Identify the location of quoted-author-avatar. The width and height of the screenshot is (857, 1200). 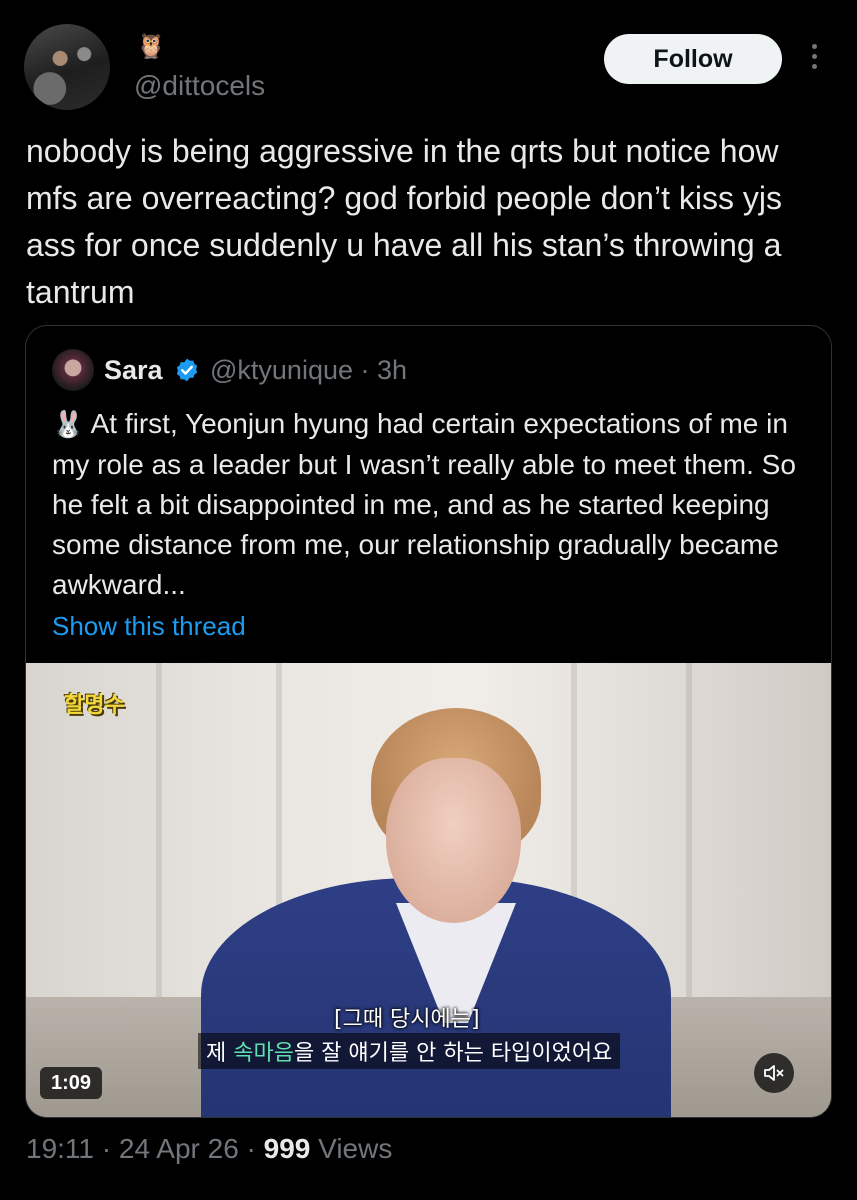
(73, 370).